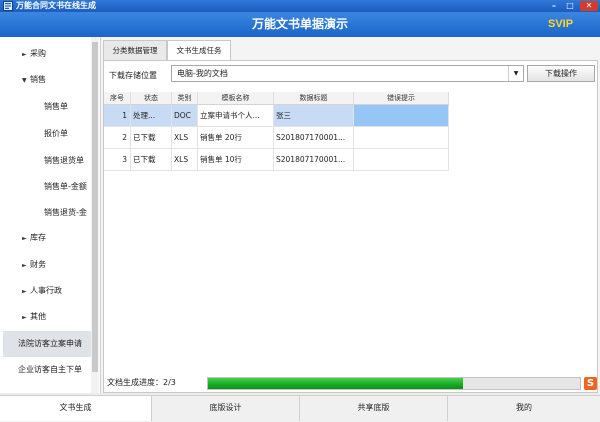 The width and height of the screenshot is (600, 422). What do you see at coordinates (374, 408) in the screenshot?
I see `nav-shared-templates: 共享底版` at bounding box center [374, 408].